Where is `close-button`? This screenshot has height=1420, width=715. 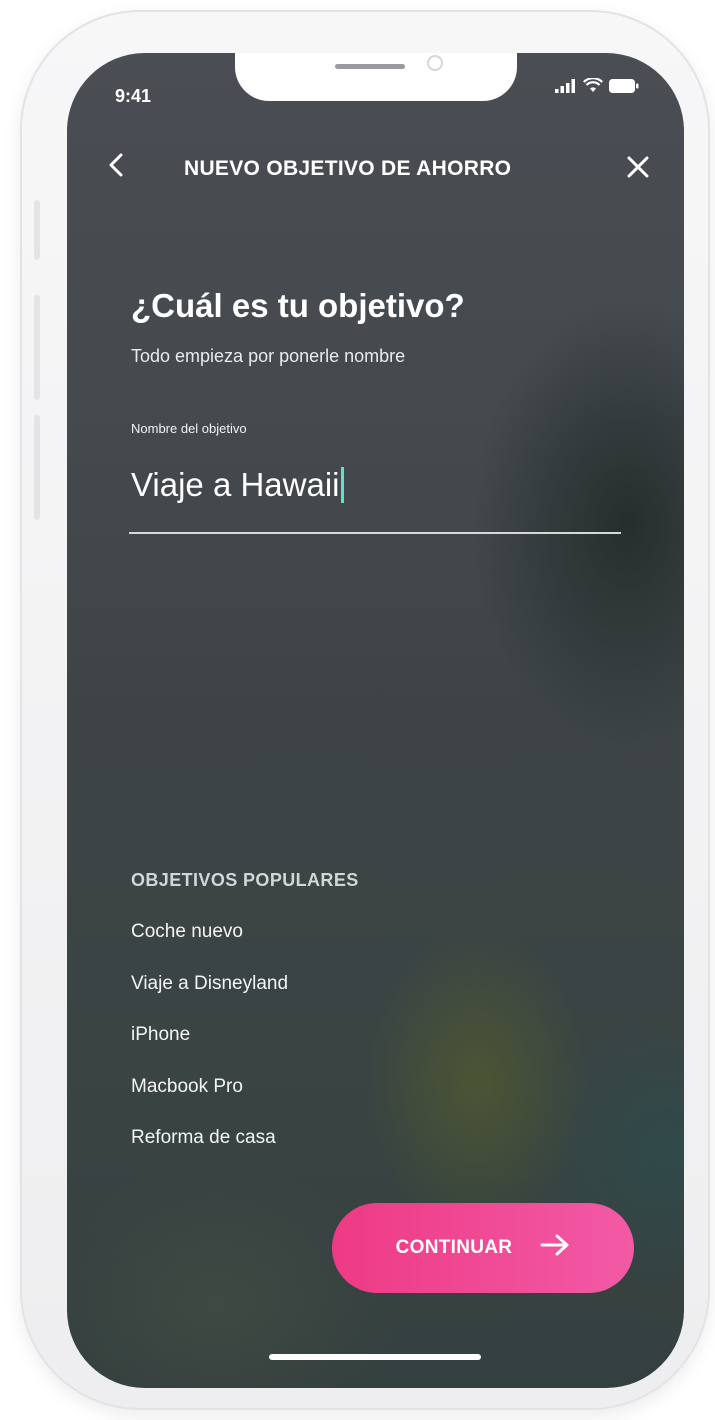 close-button is located at coordinates (638, 169).